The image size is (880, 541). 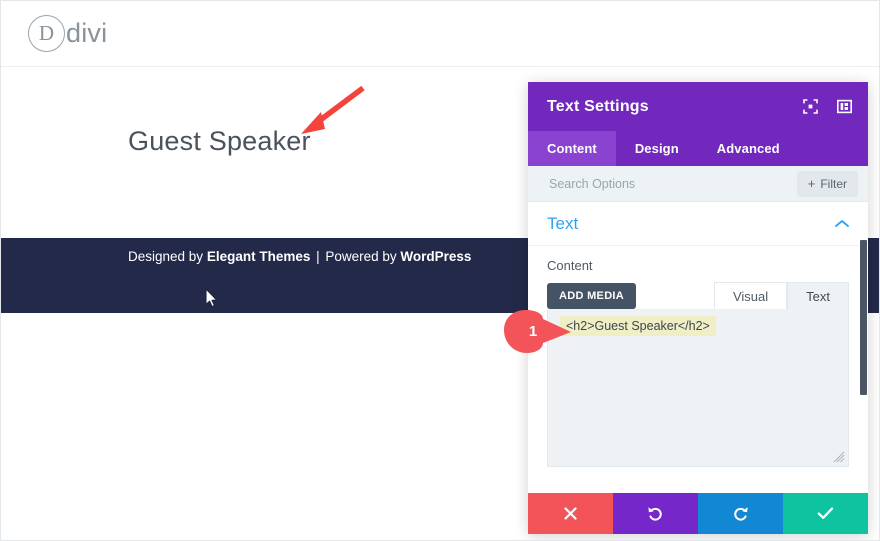 What do you see at coordinates (833, 183) in the screenshot?
I see `filter-button-label: Filter` at bounding box center [833, 183].